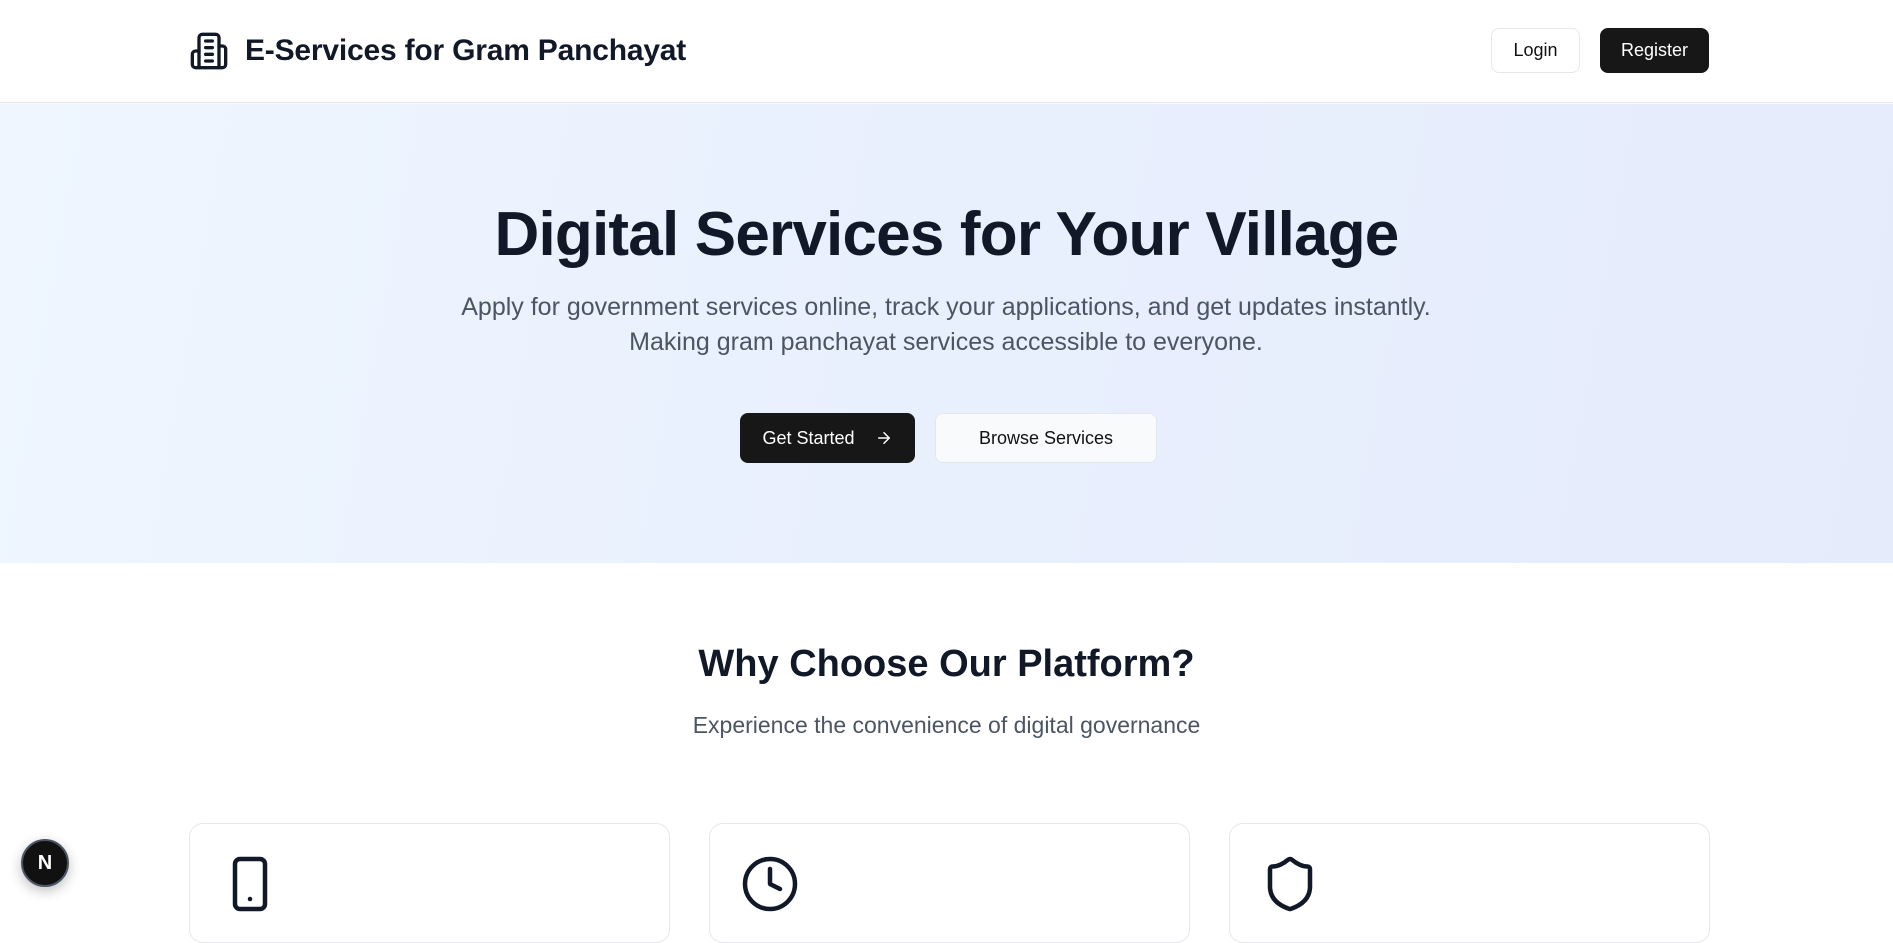  What do you see at coordinates (1654, 50) in the screenshot?
I see `register-button: Register` at bounding box center [1654, 50].